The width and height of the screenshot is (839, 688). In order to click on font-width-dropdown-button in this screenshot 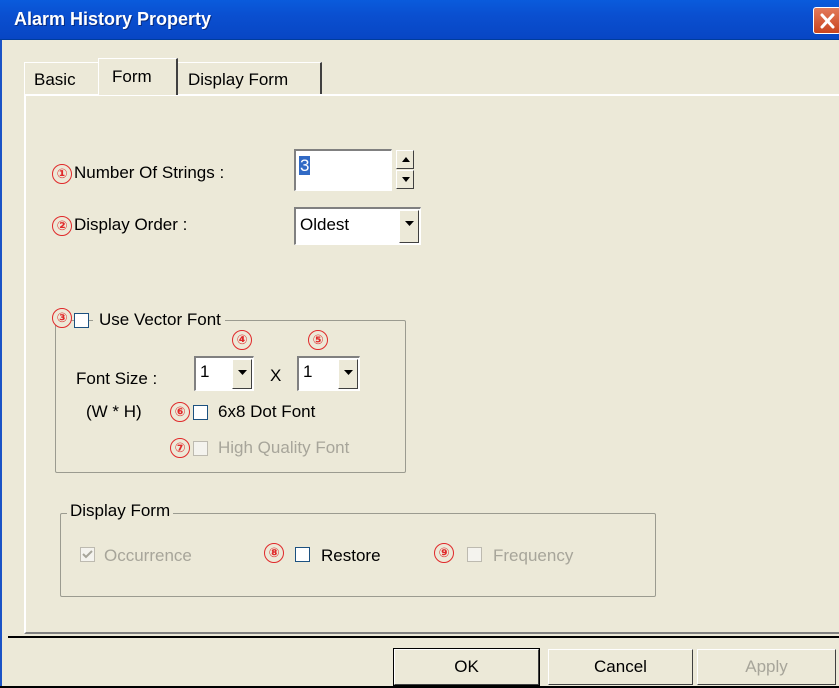, I will do `click(242, 374)`.